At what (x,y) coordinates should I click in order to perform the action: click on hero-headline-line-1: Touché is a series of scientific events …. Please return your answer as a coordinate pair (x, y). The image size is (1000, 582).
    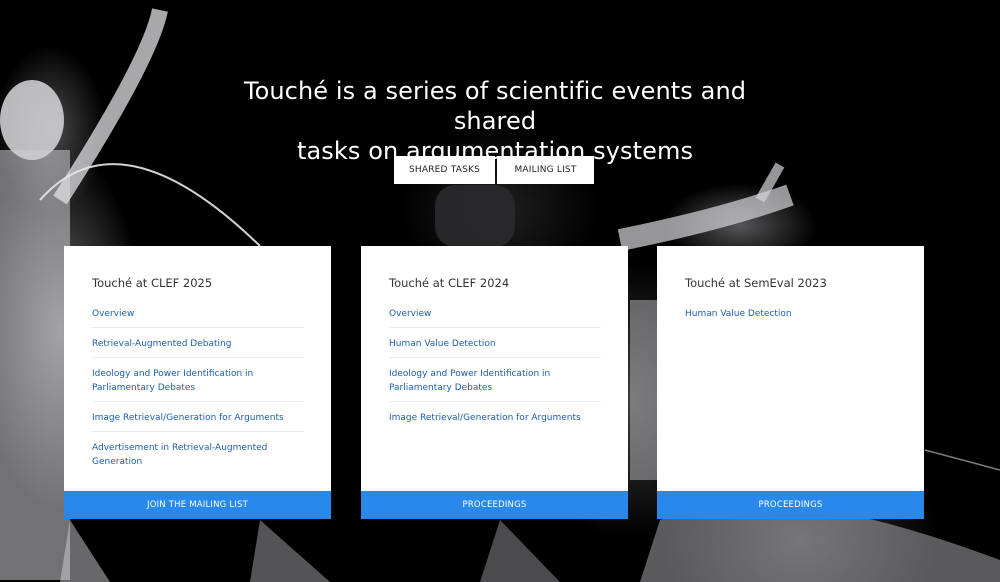
    Looking at the image, I should click on (495, 106).